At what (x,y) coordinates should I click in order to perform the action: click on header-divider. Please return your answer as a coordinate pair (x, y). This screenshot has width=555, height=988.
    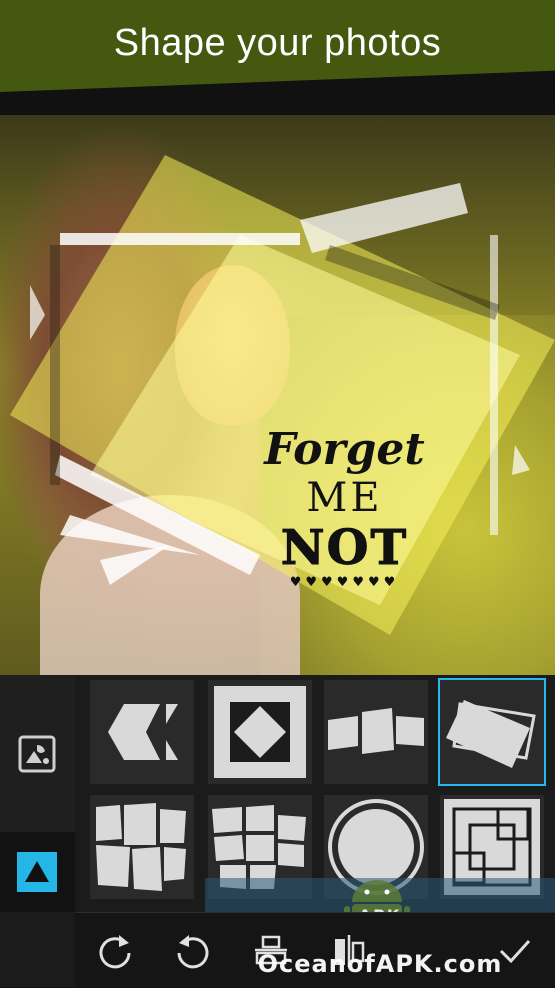
    Looking at the image, I should click on (277, 90).